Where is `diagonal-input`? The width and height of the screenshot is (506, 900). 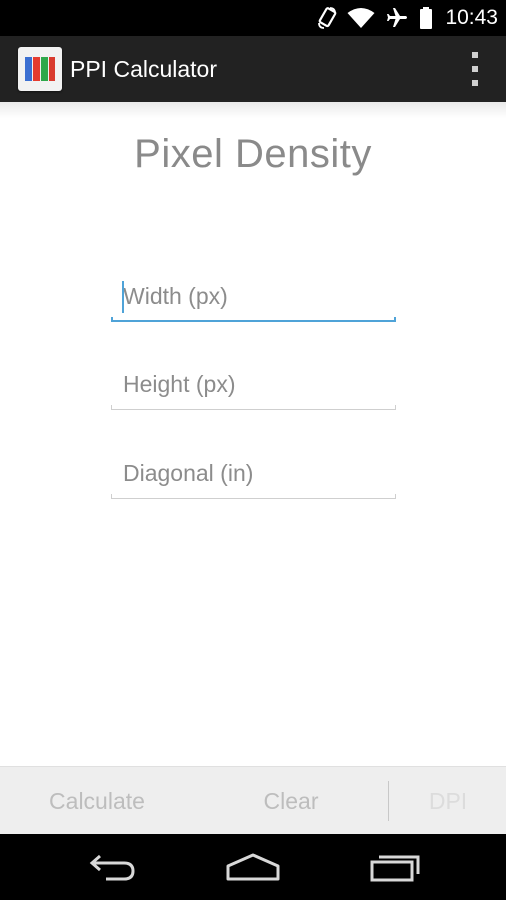 diagonal-input is located at coordinates (253, 473).